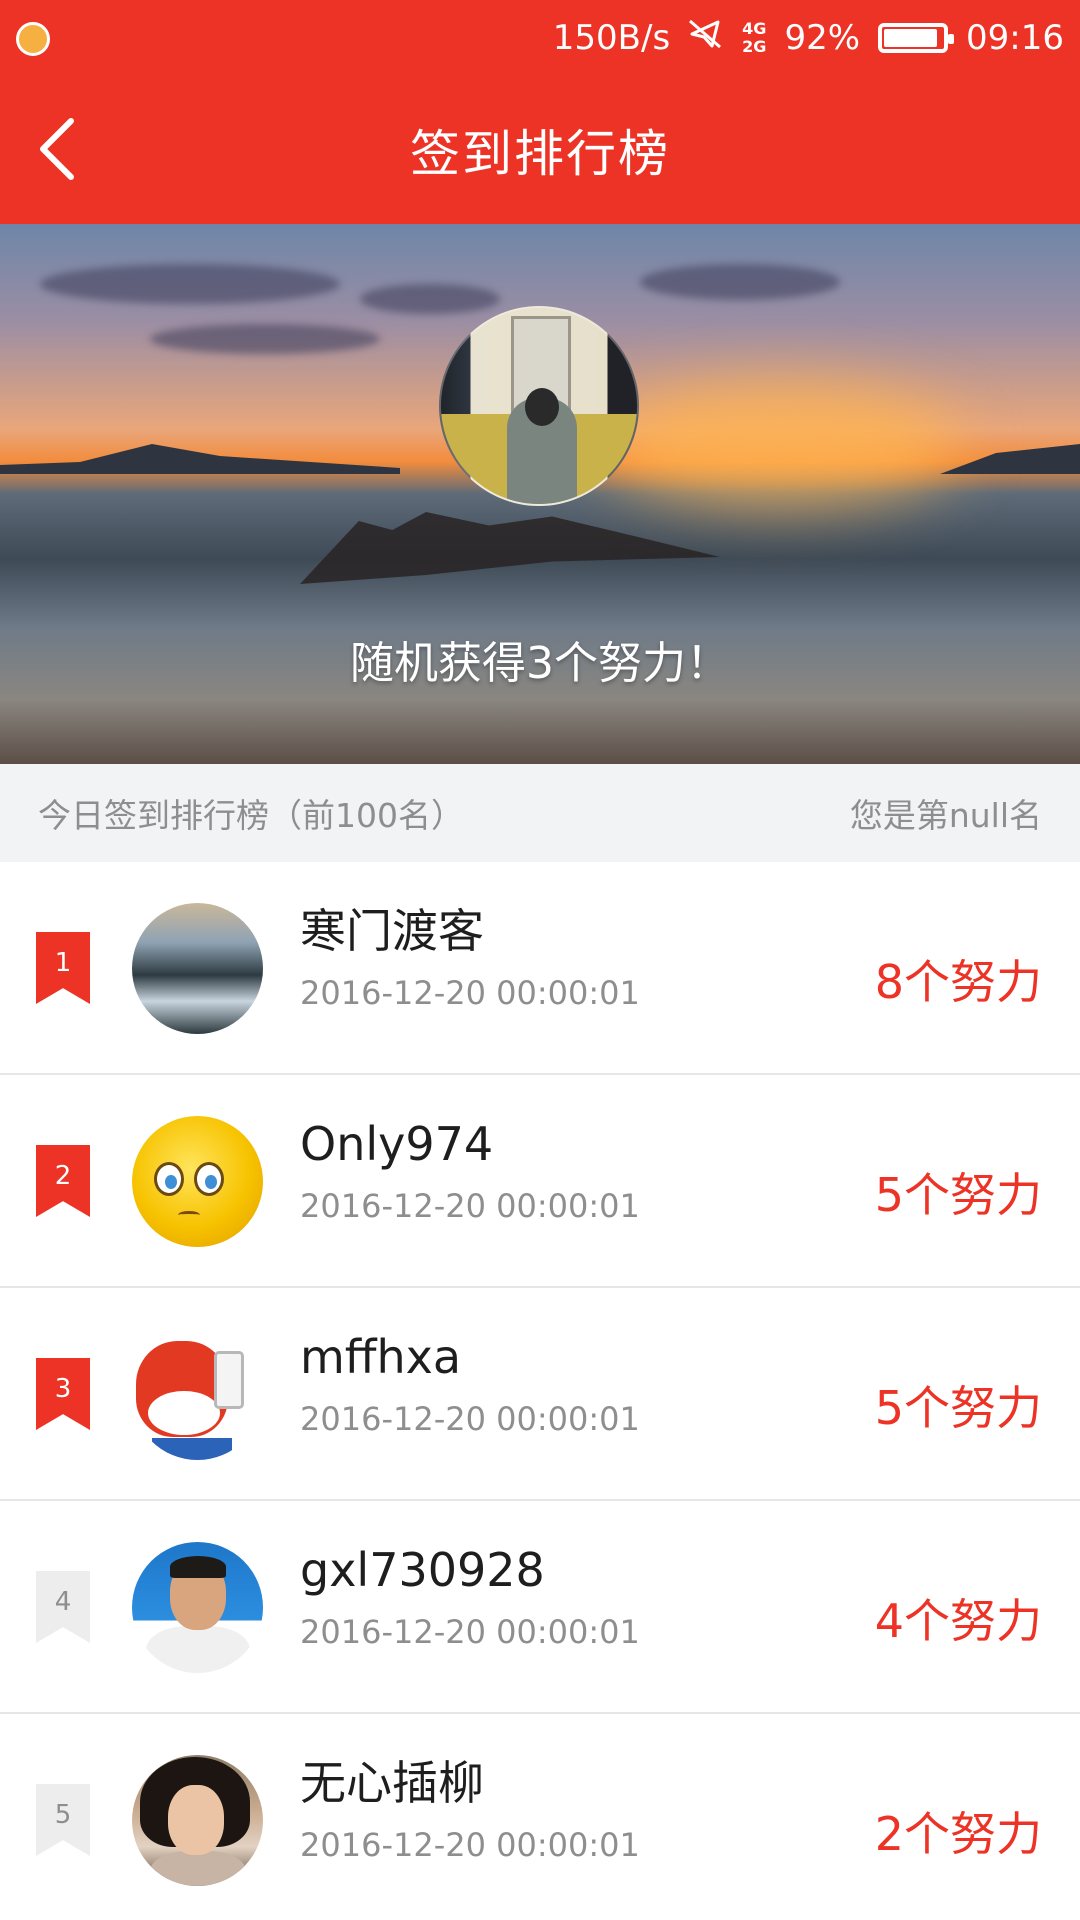 The height and width of the screenshot is (1920, 1080). What do you see at coordinates (540, 1181) in the screenshot?
I see `ranking-row: 2 Only974 2016-12-20 00:00:01 5个努力` at bounding box center [540, 1181].